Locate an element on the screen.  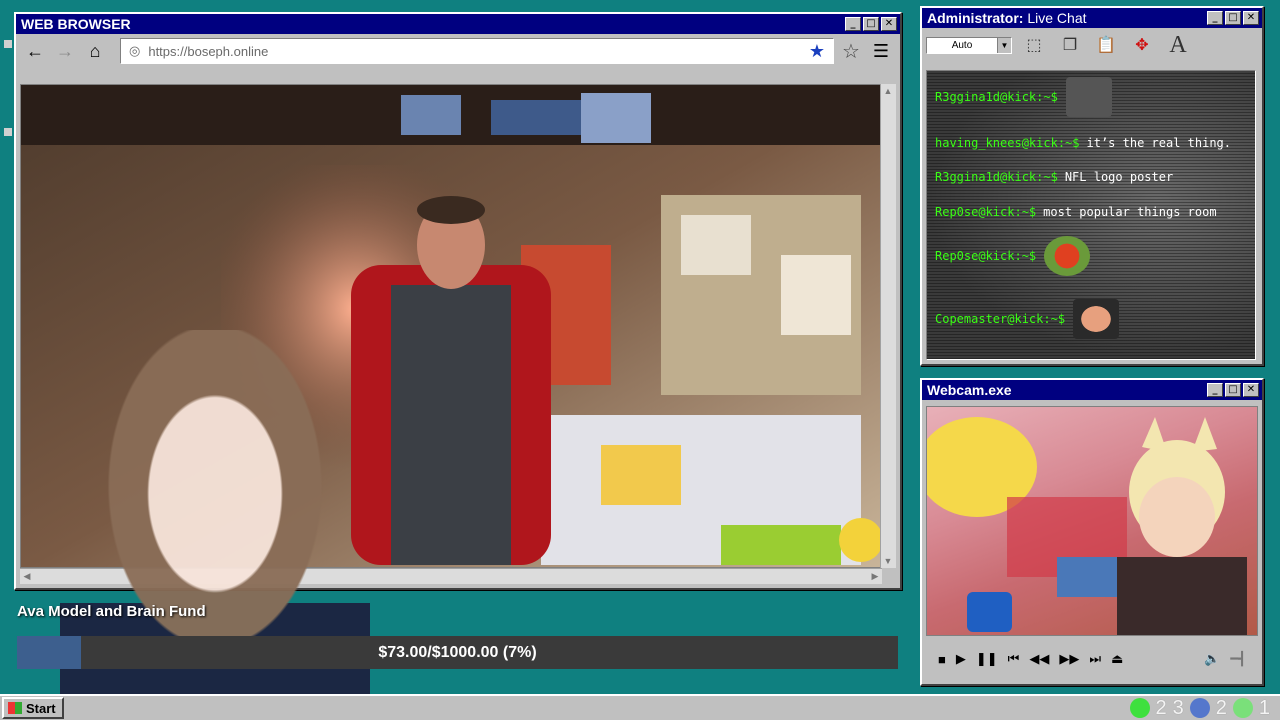
chat-username: Copemaster@kick:~$ is located at coordinates (1000, 319).